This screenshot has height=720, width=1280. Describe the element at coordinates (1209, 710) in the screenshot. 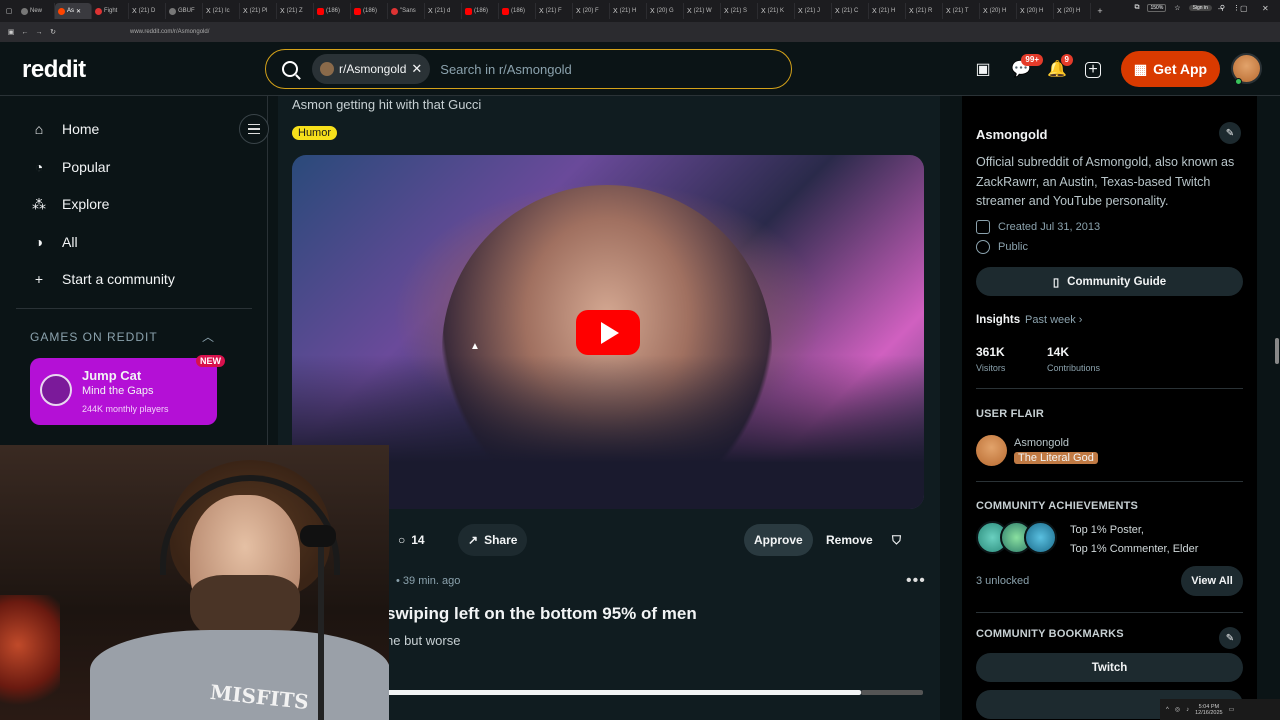

I see `system-clock: 5:04 PM 12/16/2025` at that location.